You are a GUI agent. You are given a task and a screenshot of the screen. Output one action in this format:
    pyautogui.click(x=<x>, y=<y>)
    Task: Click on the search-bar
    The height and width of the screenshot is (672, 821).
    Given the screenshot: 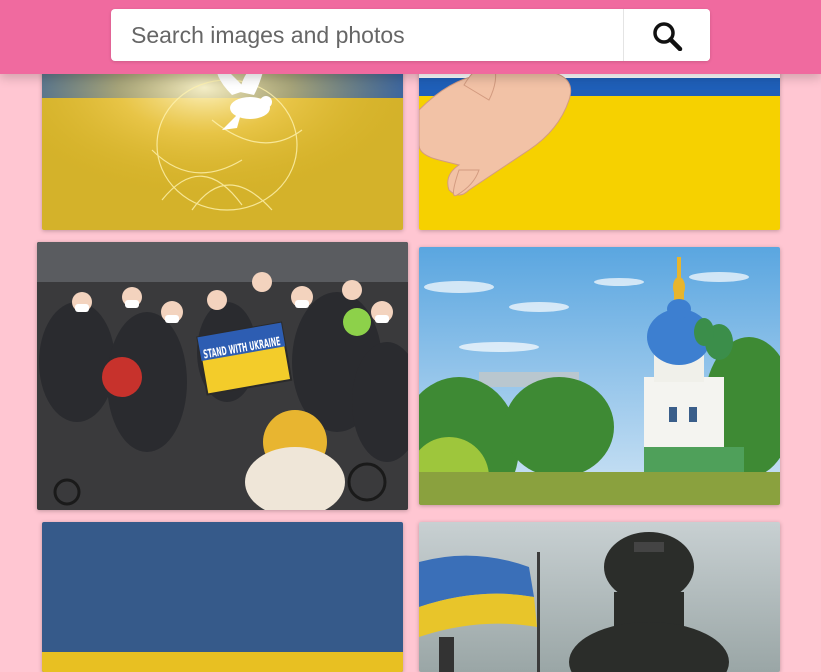 What is the action you would take?
    pyautogui.click(x=410, y=35)
    